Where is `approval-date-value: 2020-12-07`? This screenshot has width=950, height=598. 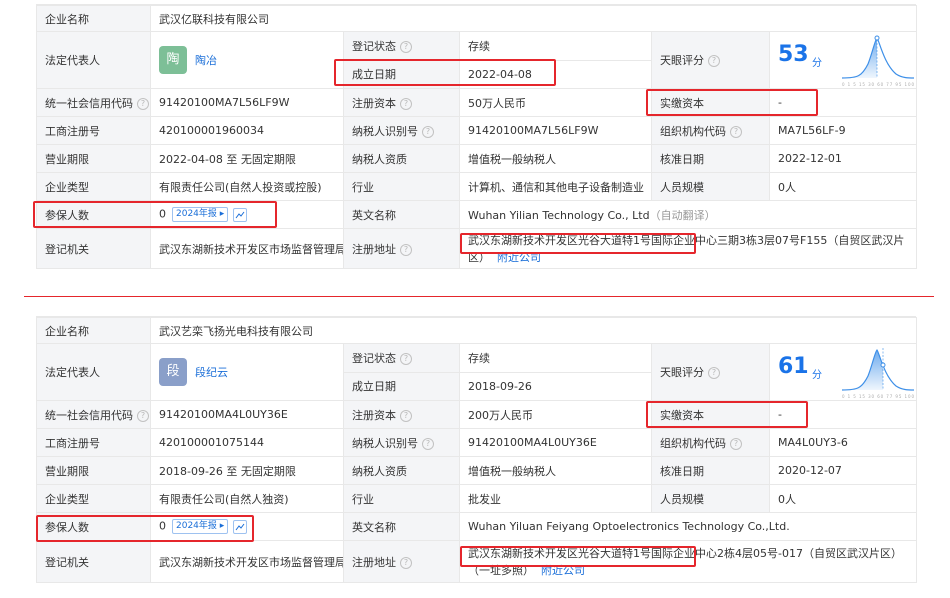 approval-date-value: 2020-12-07 is located at coordinates (843, 470).